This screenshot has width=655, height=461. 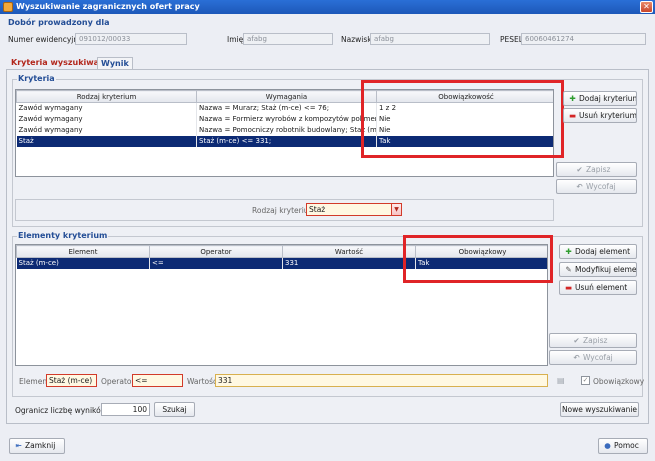 What do you see at coordinates (600, 115) in the screenshot?
I see `remove-criterion-button: ▬ Usuń kryterium` at bounding box center [600, 115].